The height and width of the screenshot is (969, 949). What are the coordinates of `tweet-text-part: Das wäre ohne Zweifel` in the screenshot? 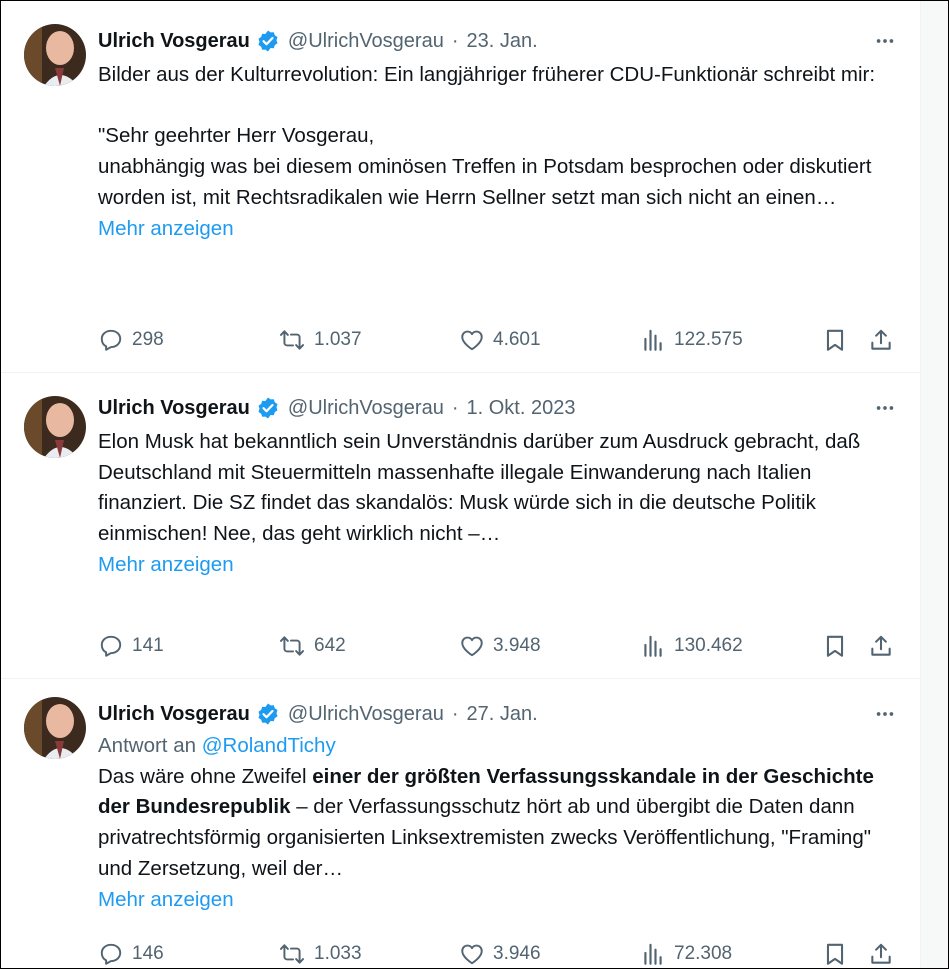 It's located at (205, 776).